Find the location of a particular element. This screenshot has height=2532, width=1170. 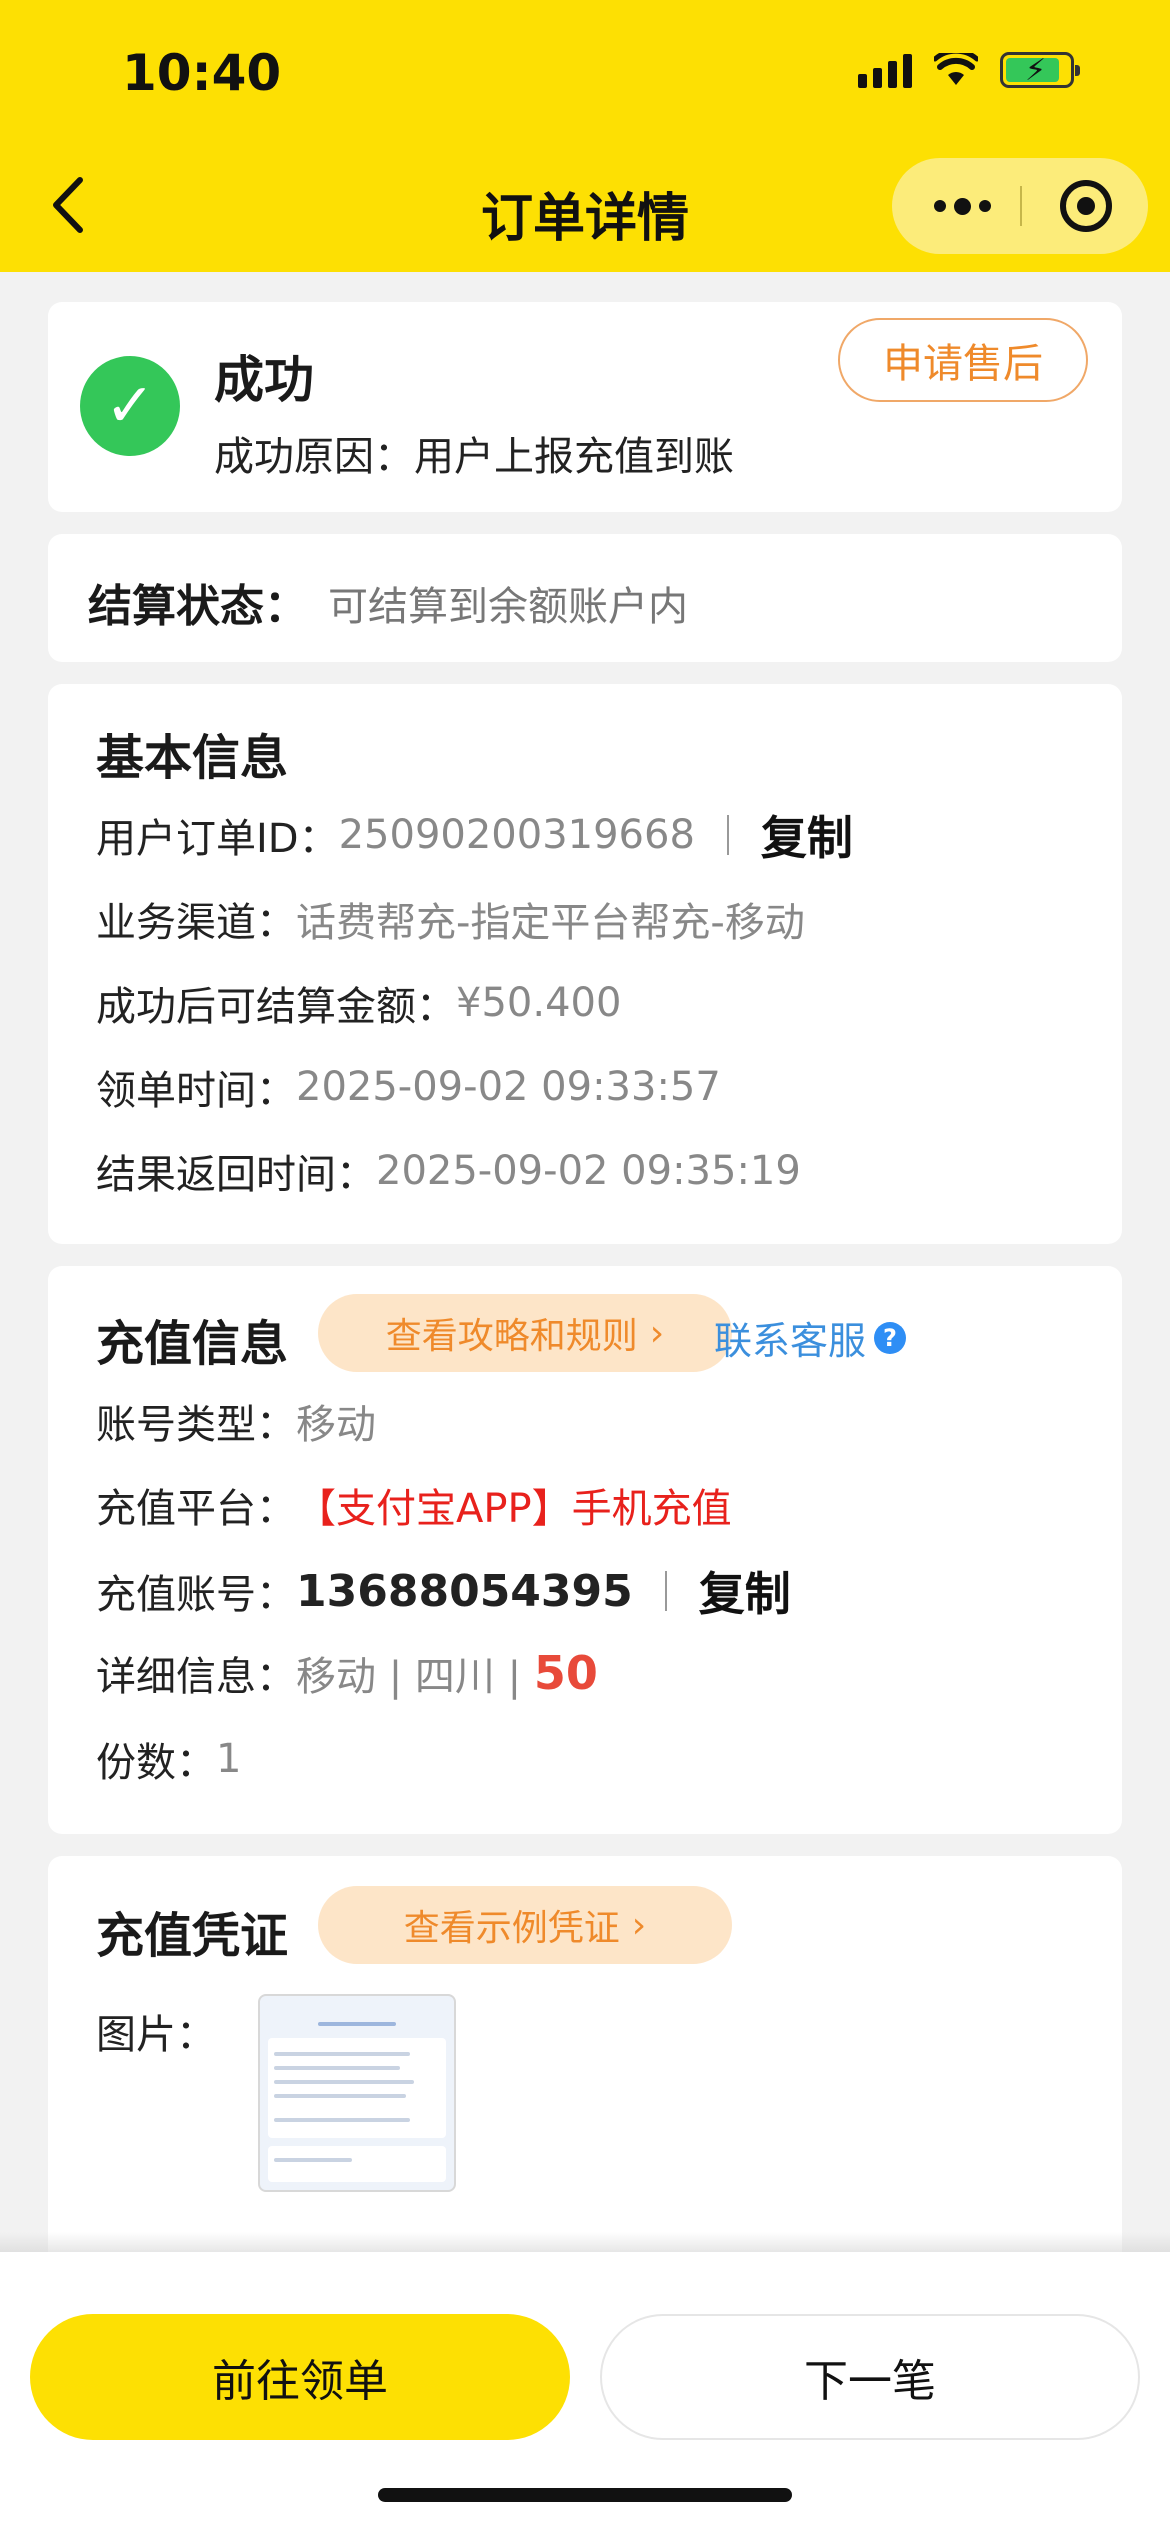

claim-time-row: 领单时间： 2025-09-02 09:33:57 is located at coordinates (408, 1087).